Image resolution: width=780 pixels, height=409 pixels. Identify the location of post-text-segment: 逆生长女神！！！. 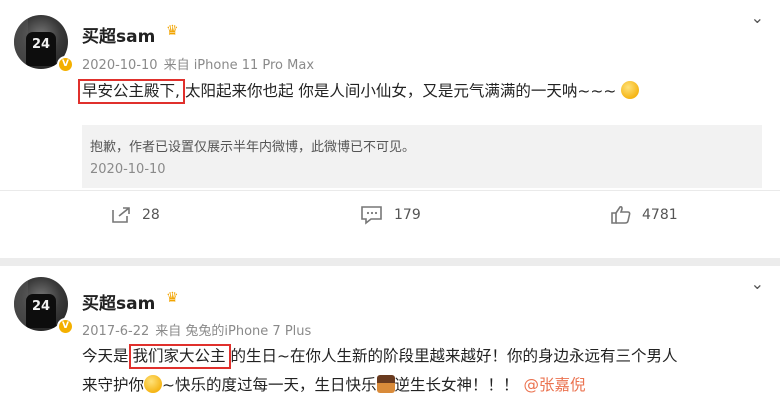
(456, 385).